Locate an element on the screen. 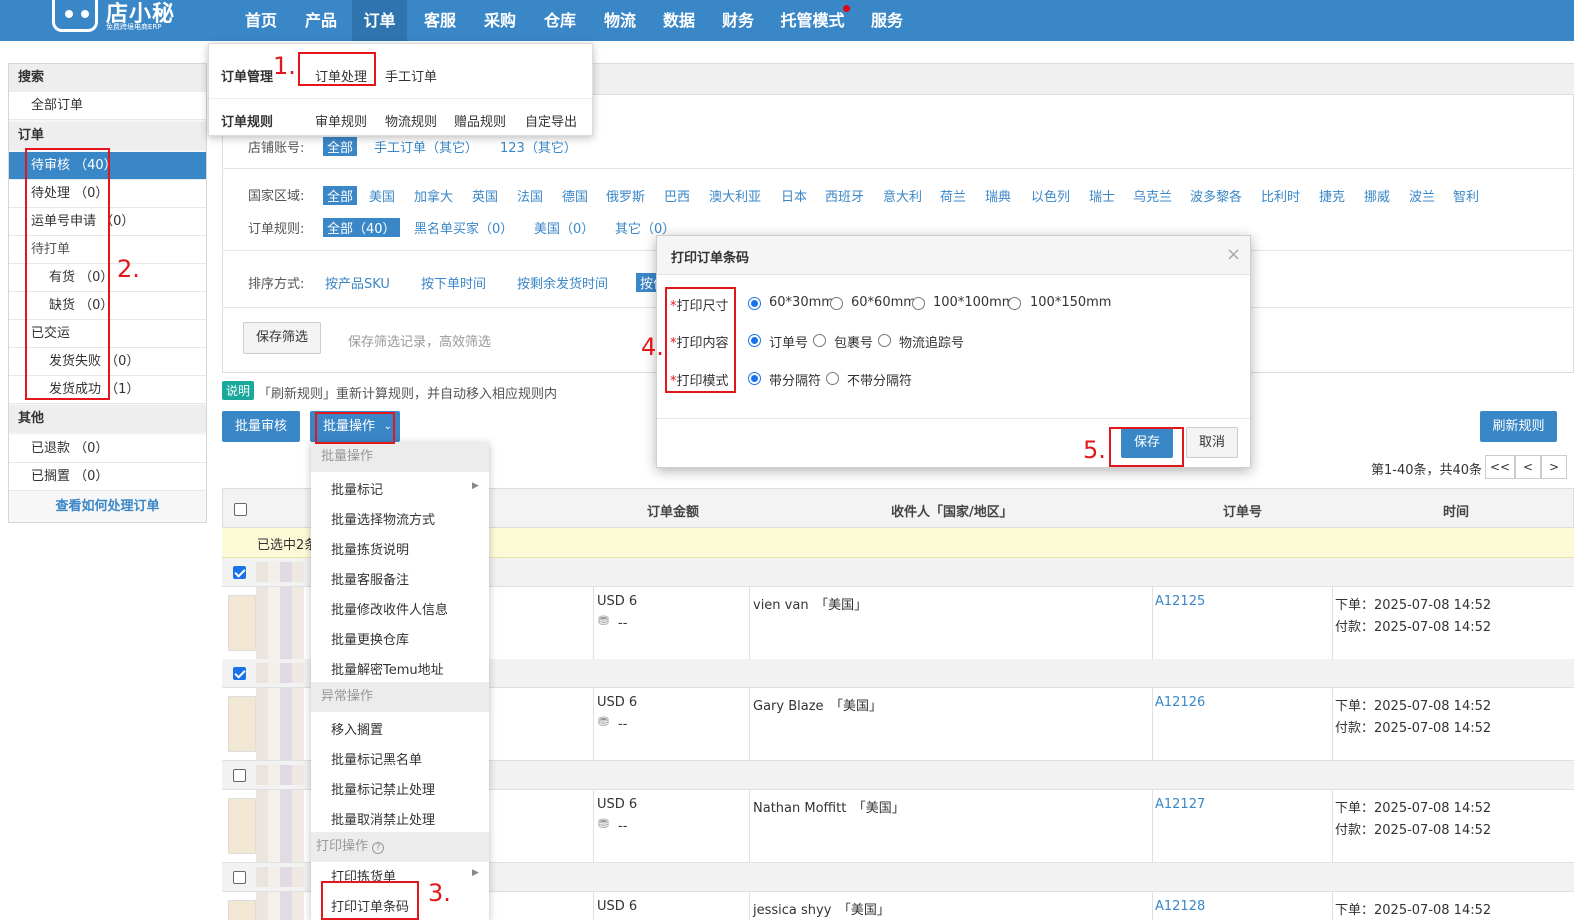  country-opt: 澳大利亚 is located at coordinates (735, 195).